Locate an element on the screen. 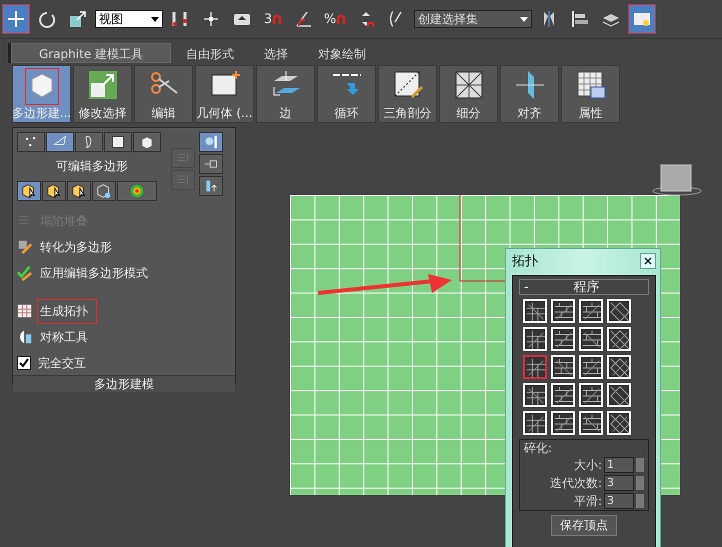  polygon-icon is located at coordinates (118, 142).